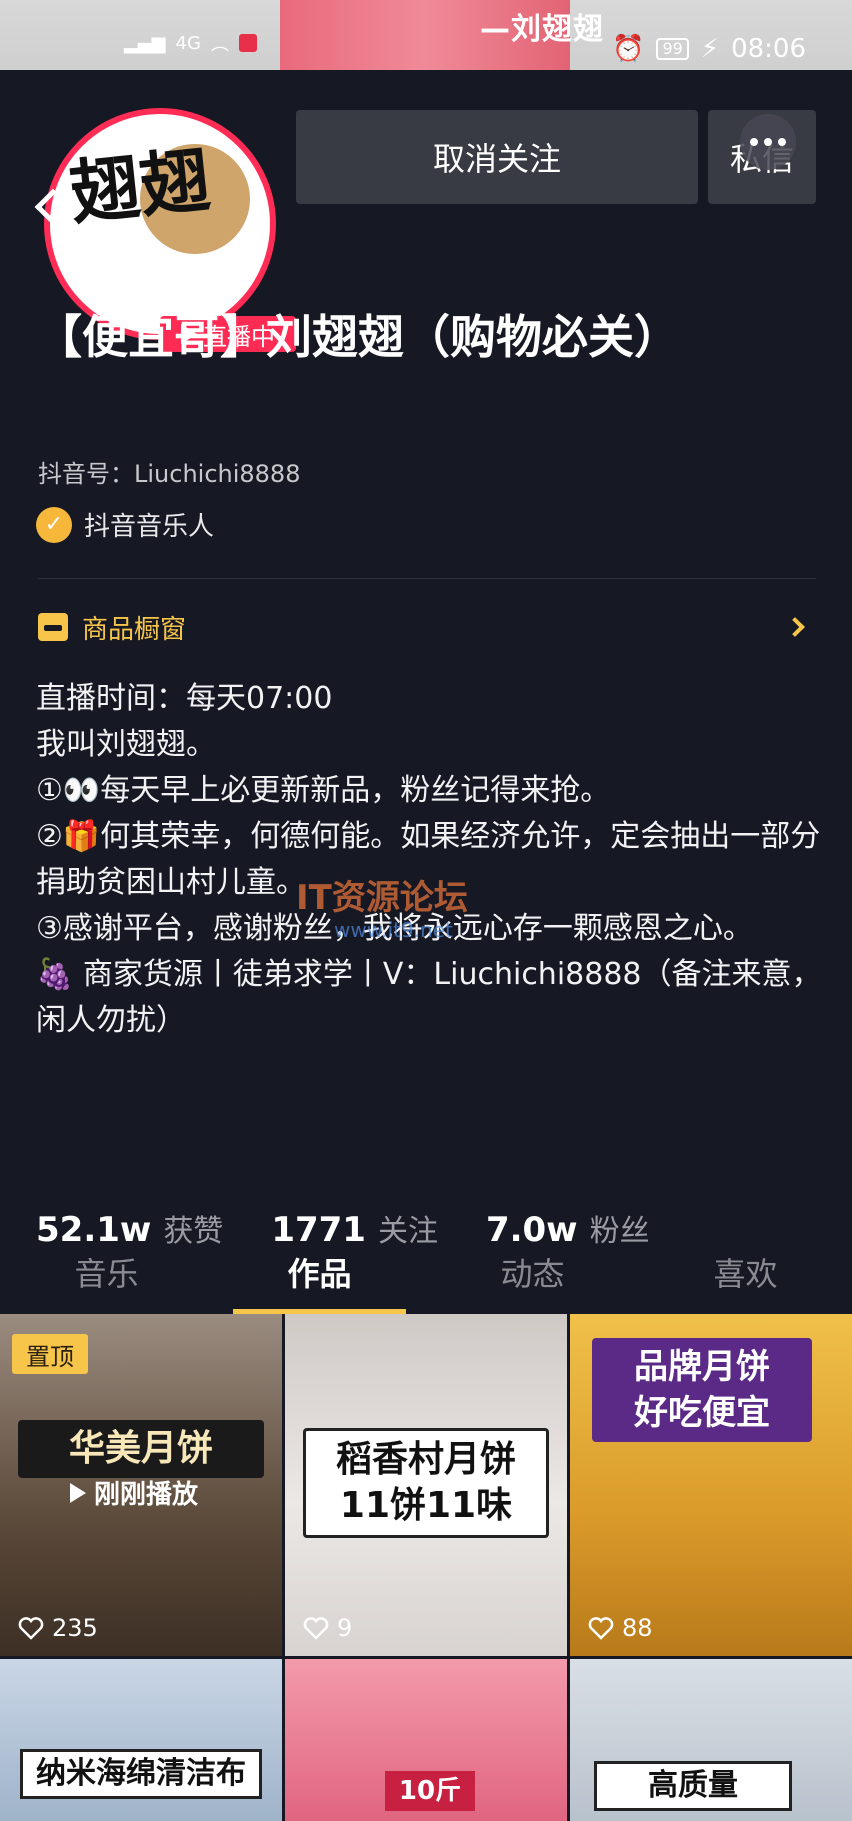 This screenshot has height=1821, width=852. I want to click on signal-icon: ▂▄▆, so click(145, 43).